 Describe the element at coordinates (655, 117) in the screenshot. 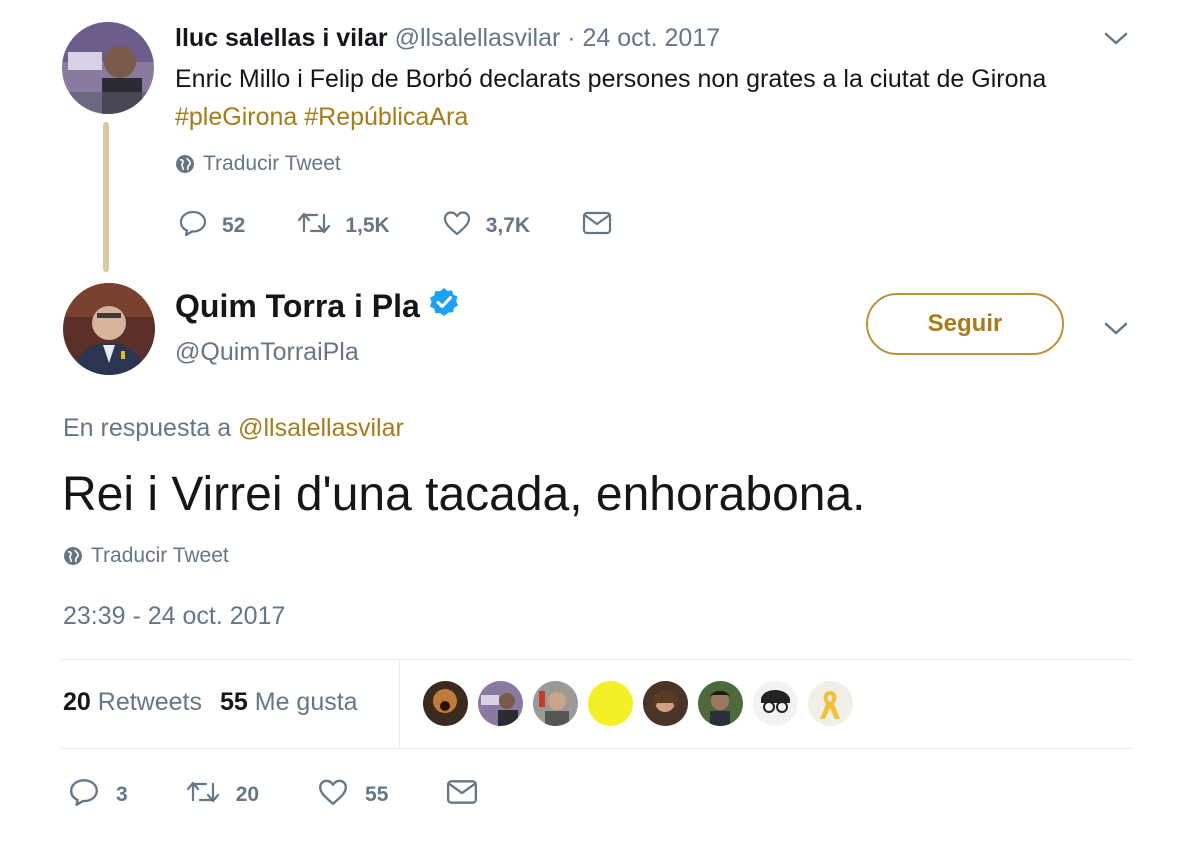

I see `parent-hashtags: #pleGirona #RepúblicaAra` at that location.